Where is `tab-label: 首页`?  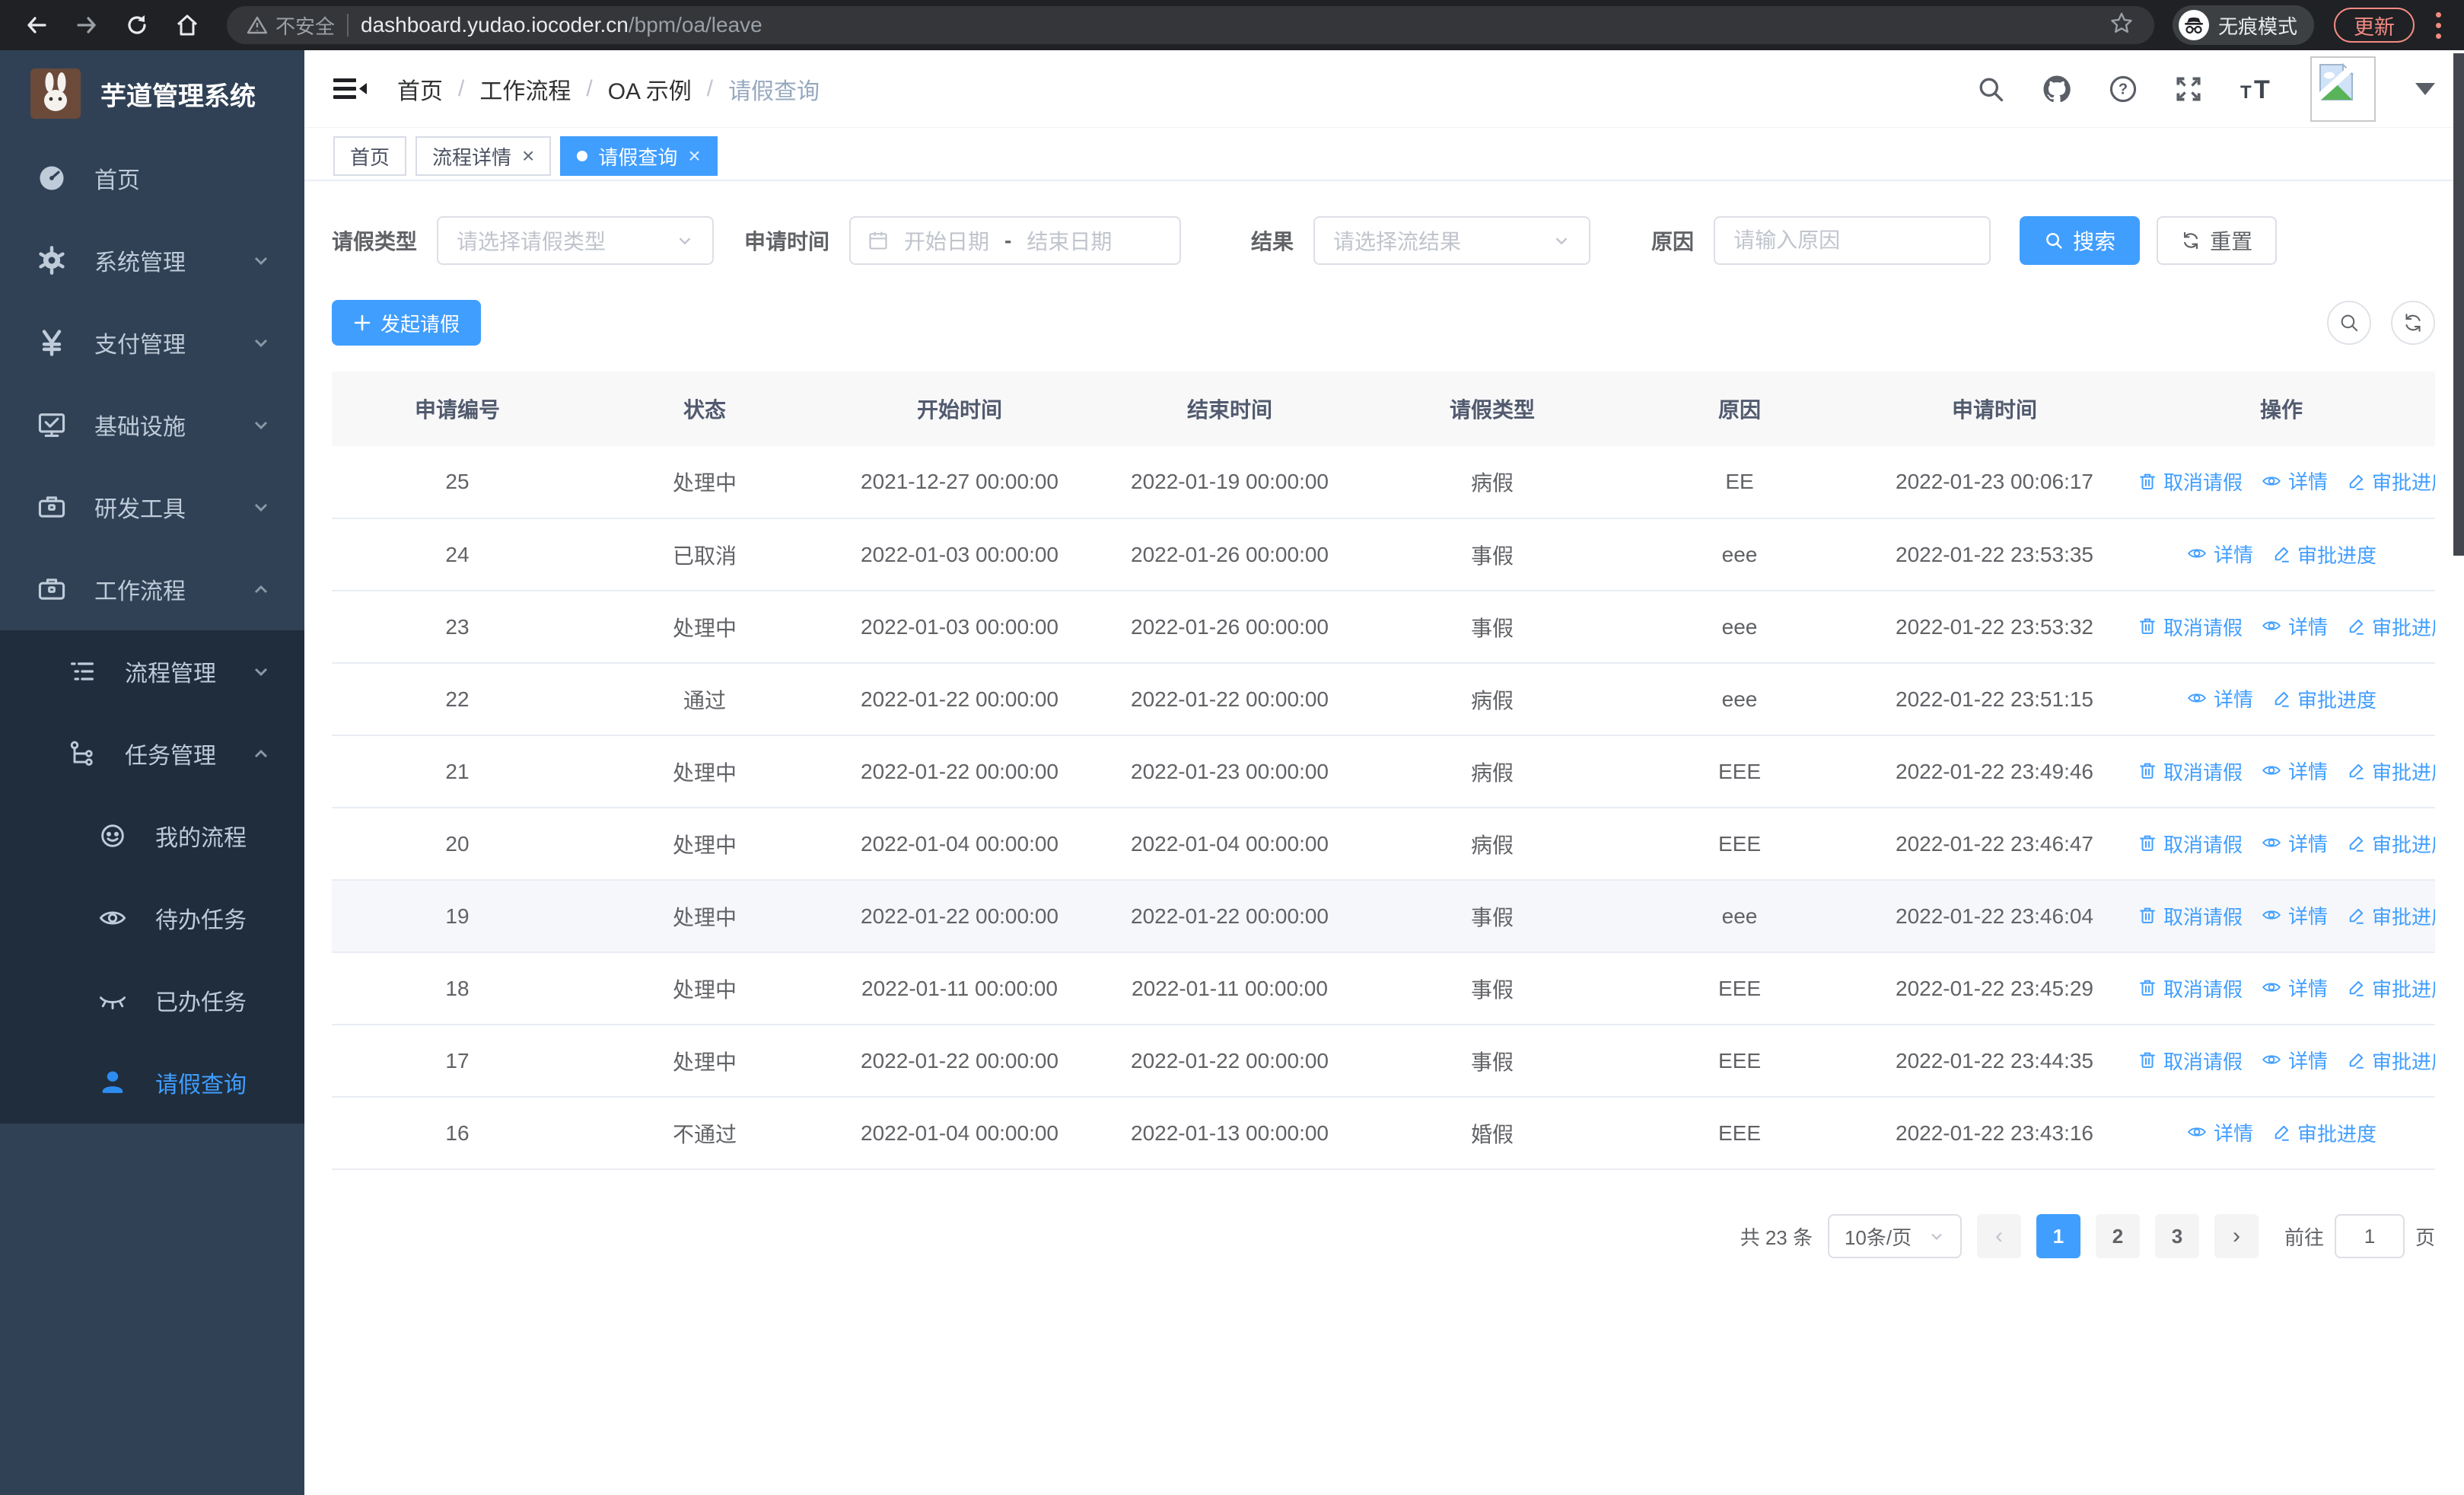 tab-label: 首页 is located at coordinates (370, 157).